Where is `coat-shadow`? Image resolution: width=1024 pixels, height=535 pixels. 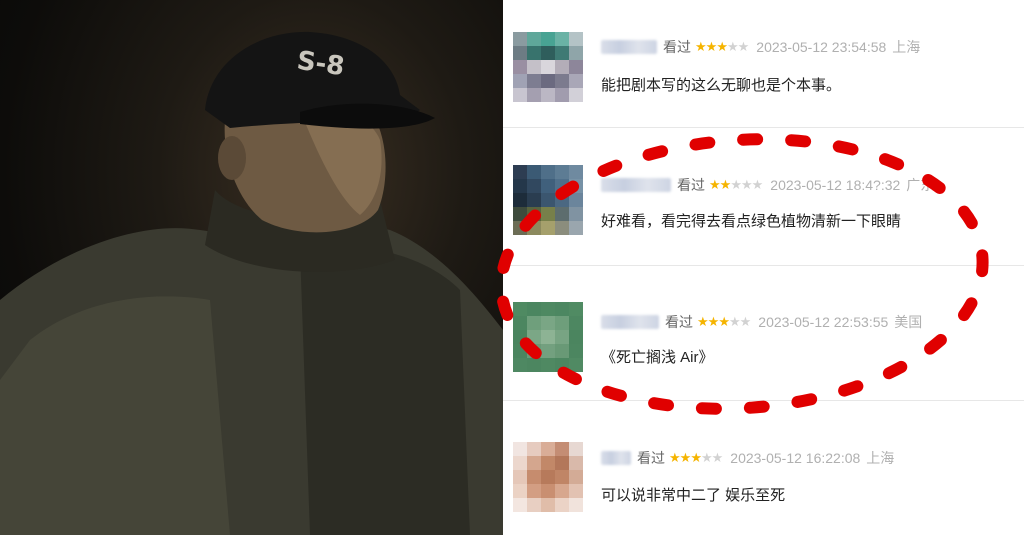
coat-shadow is located at coordinates (385, 390).